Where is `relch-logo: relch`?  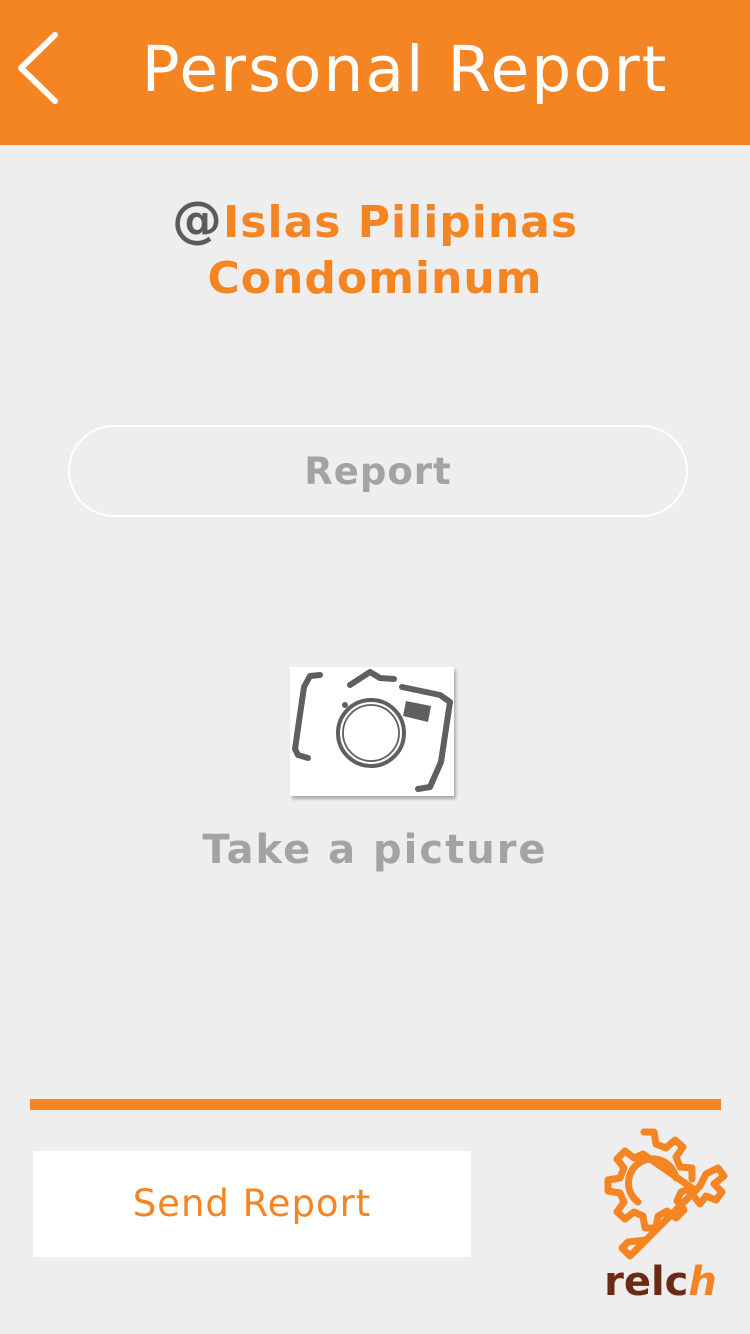 relch-logo: relch is located at coordinates (660, 1217).